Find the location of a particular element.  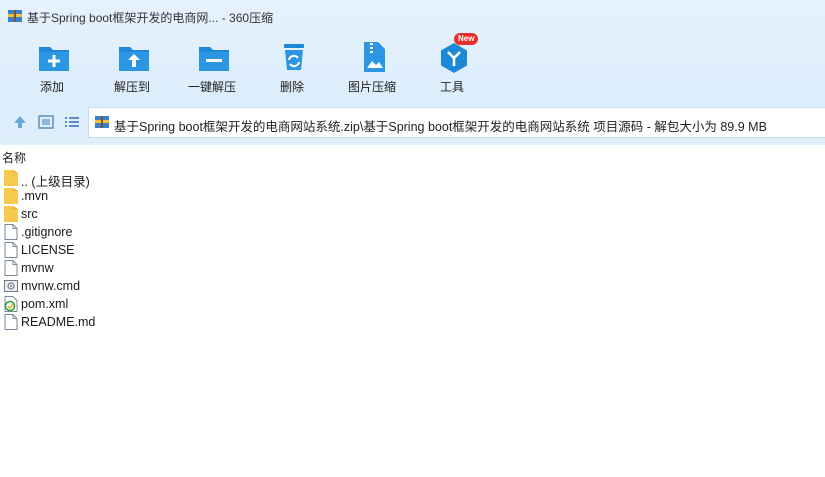

xml-file-icon is located at coordinates (11, 304).